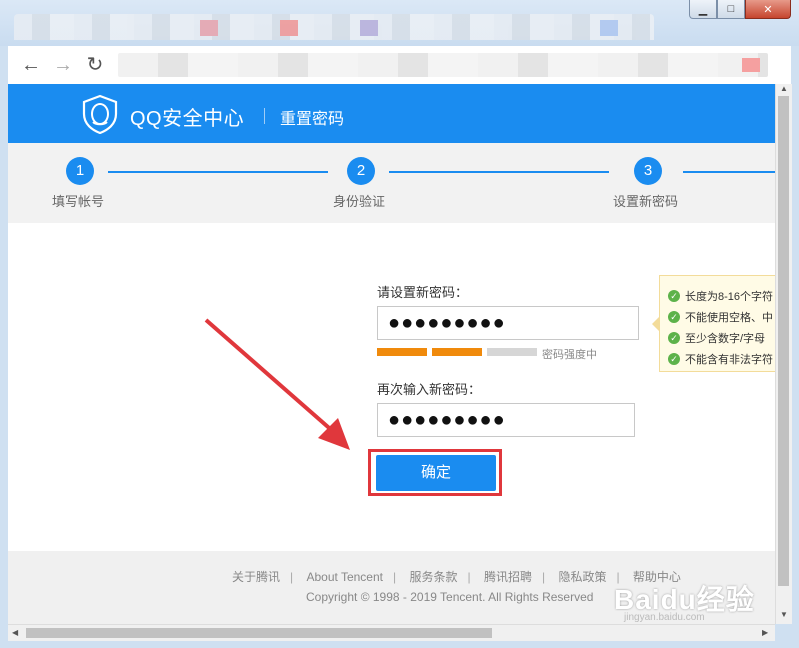 The image size is (799, 648). What do you see at coordinates (15, 632) in the screenshot?
I see `scroll-left-icon: ◀` at bounding box center [15, 632].